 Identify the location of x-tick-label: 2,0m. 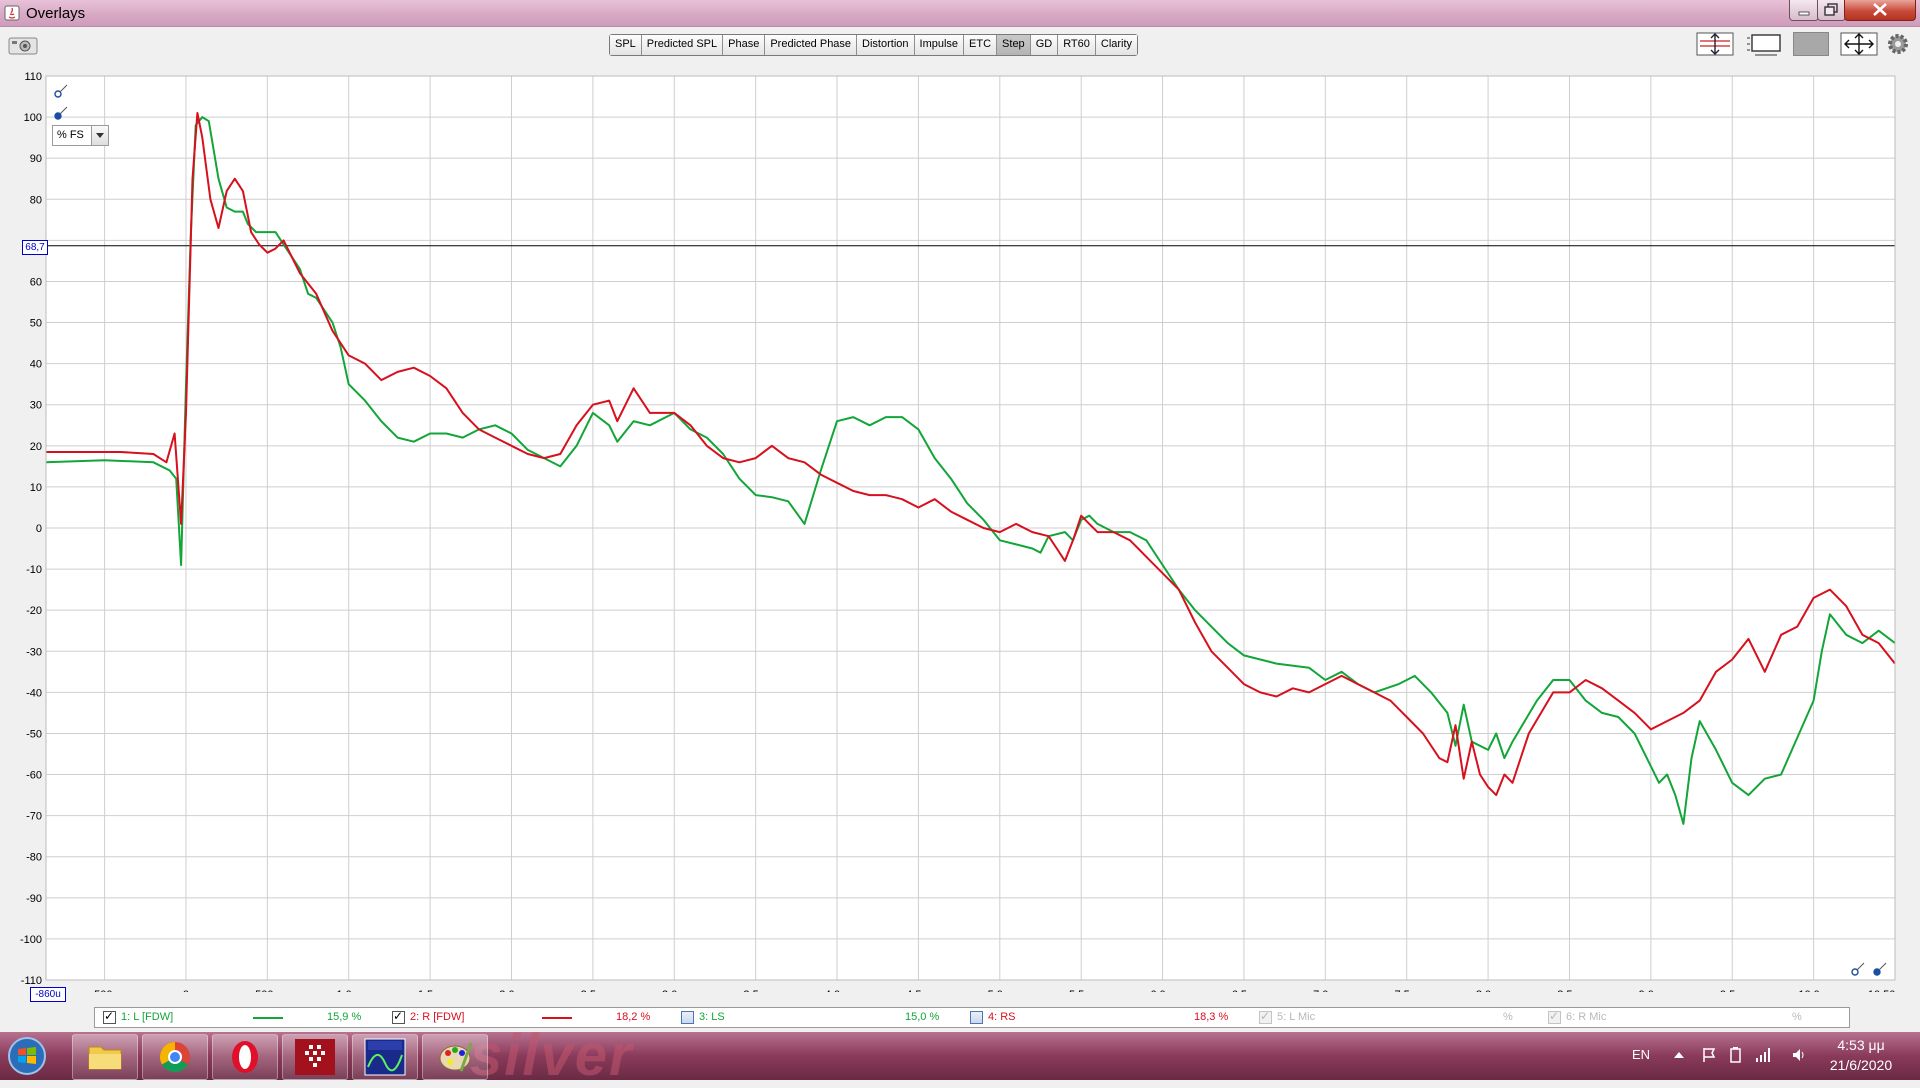
(511, 990).